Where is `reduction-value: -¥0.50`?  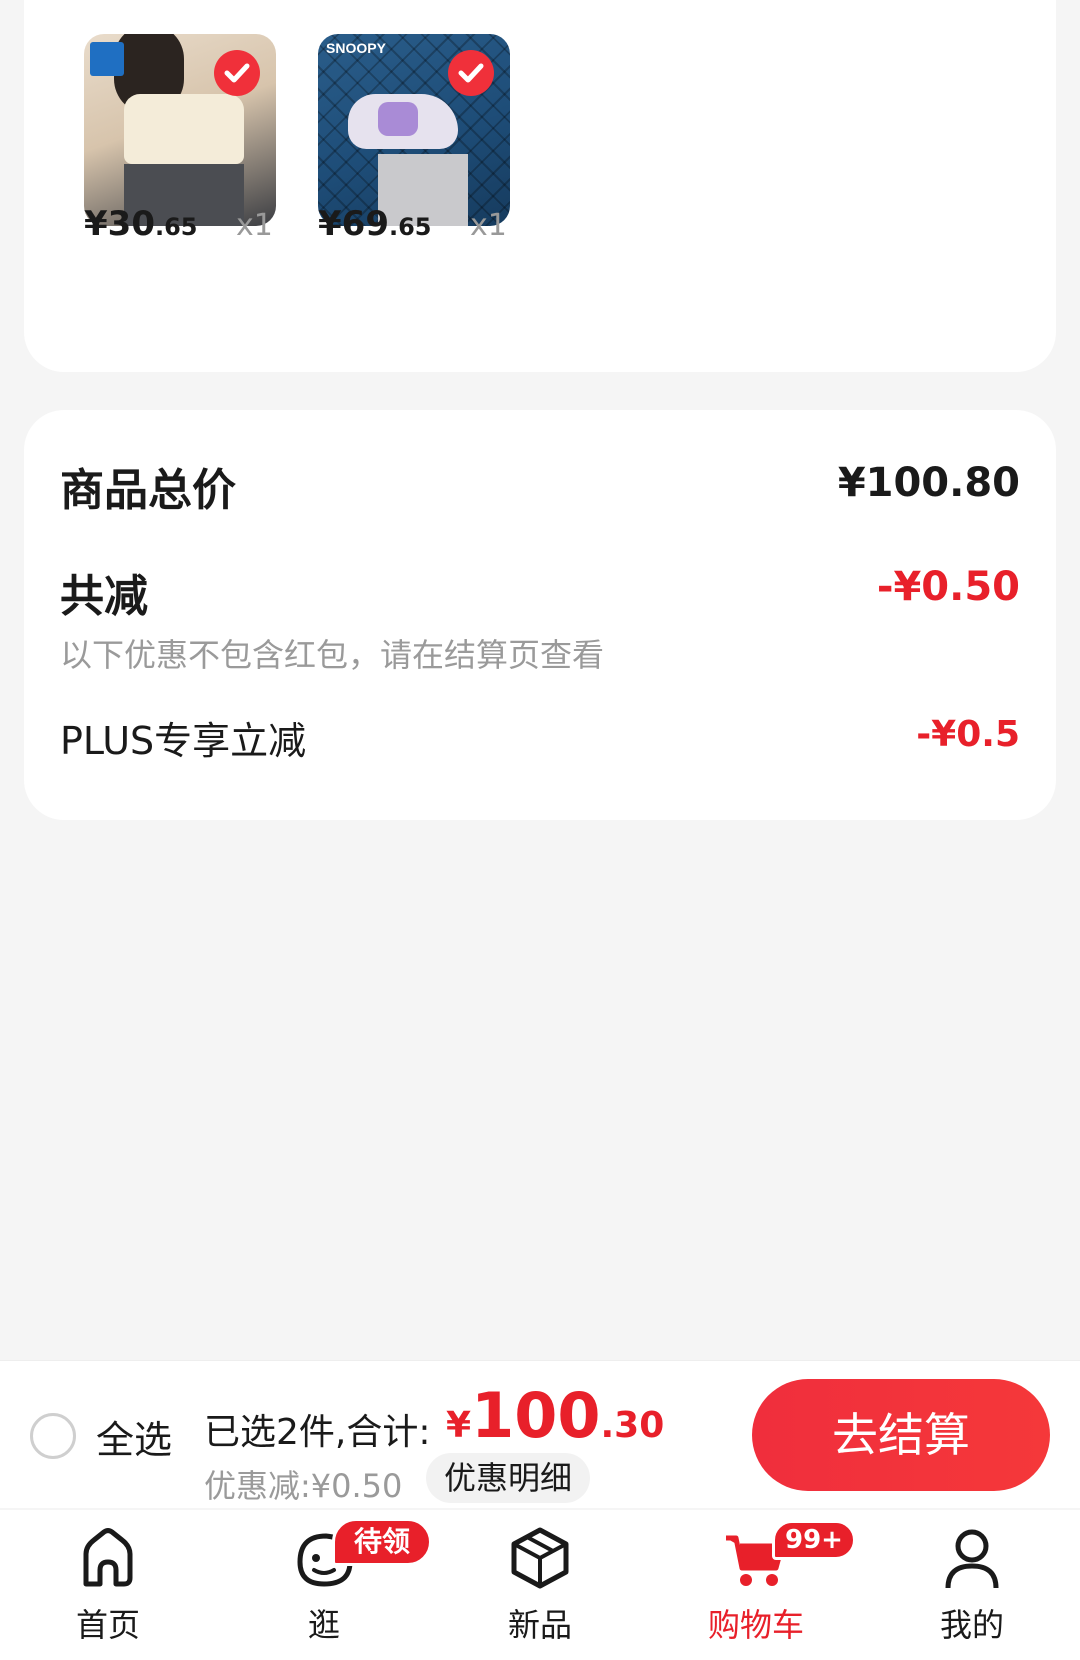
reduction-value: -¥0.50 is located at coordinates (948, 587).